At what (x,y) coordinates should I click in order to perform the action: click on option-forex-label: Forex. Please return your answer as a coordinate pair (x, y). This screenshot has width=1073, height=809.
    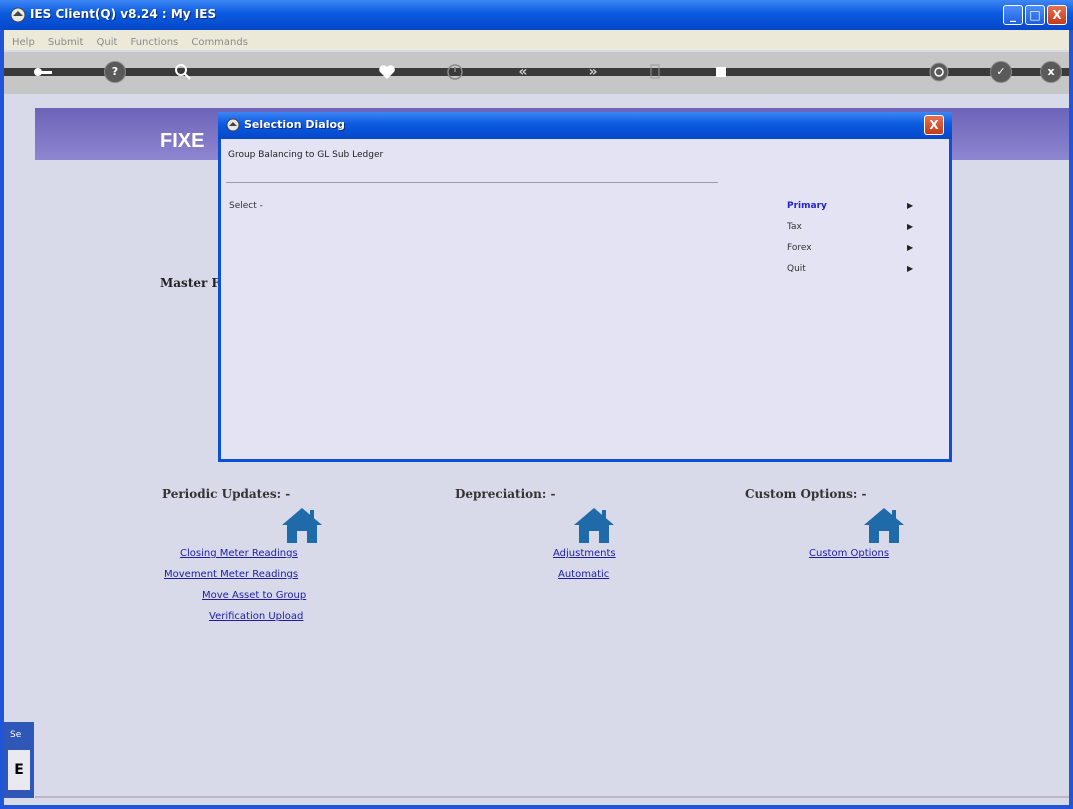
    Looking at the image, I should click on (799, 248).